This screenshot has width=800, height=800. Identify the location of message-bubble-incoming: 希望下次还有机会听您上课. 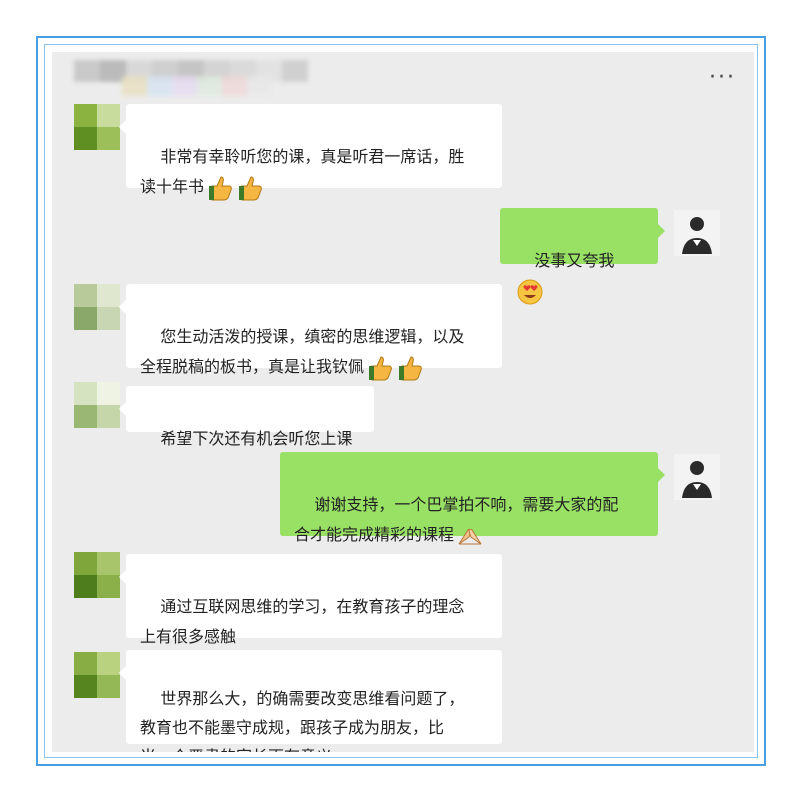
(246, 417).